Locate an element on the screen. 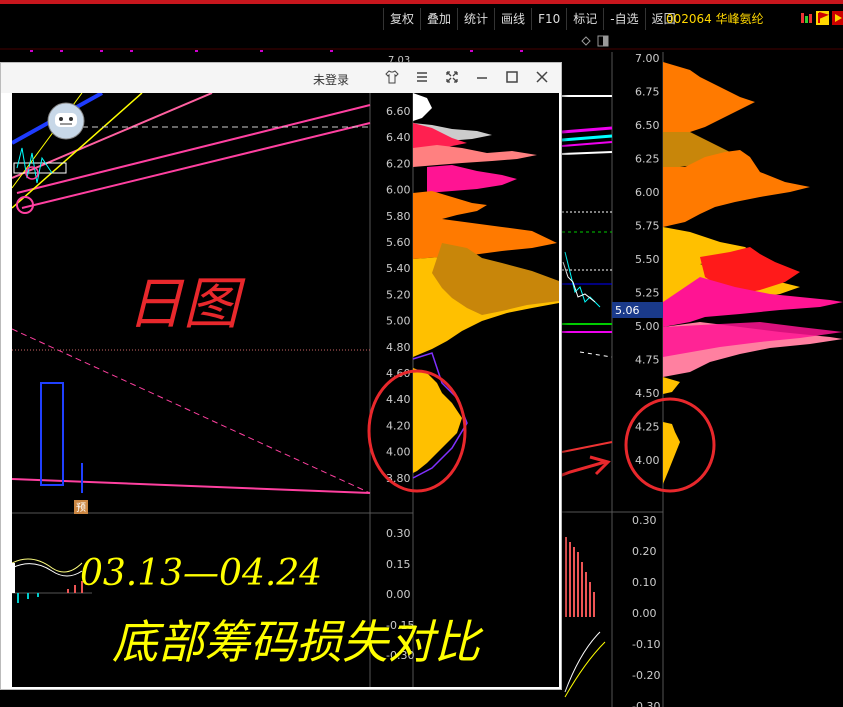 This screenshot has width=843, height=707. mini-chart-lines is located at coordinates (587, 274).